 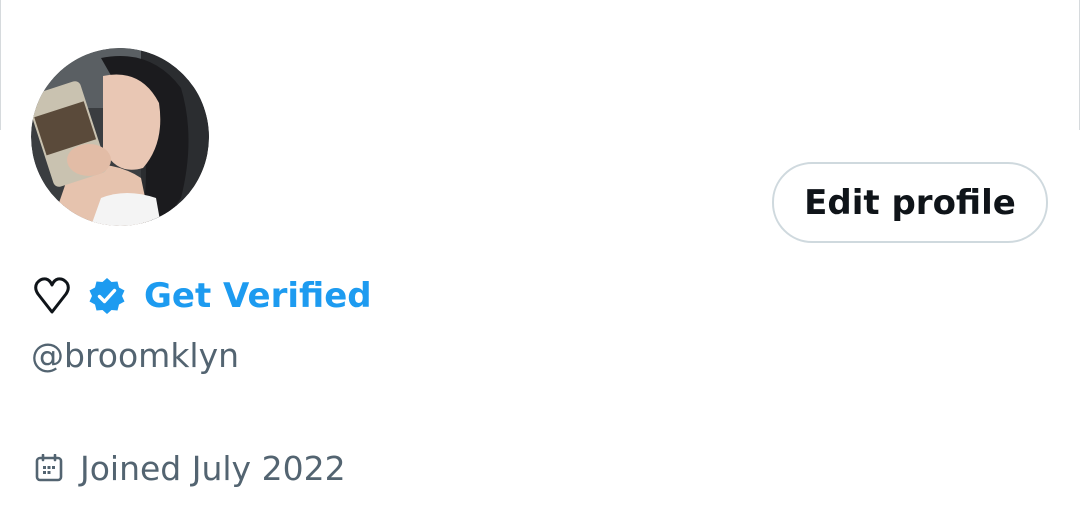 I want to click on heart-outline-icon, so click(x=52, y=296).